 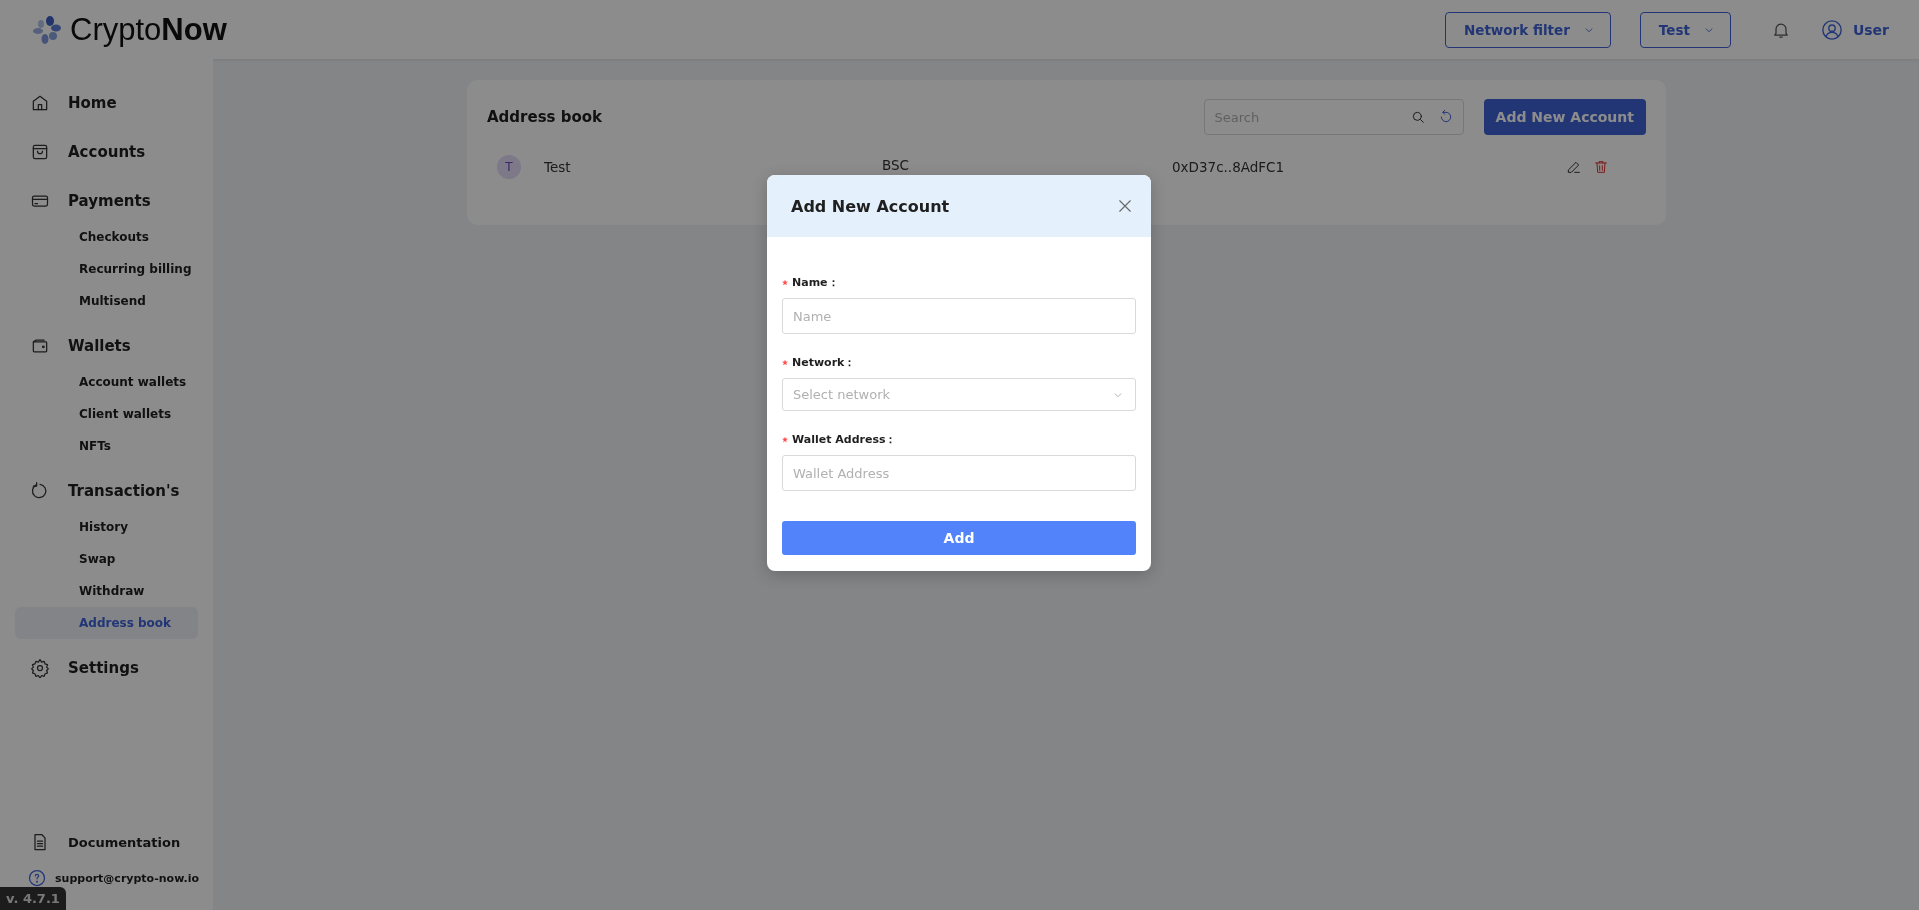 I want to click on table-cell-text: 0xD37c..8AdFC1, so click(x=1229, y=167).